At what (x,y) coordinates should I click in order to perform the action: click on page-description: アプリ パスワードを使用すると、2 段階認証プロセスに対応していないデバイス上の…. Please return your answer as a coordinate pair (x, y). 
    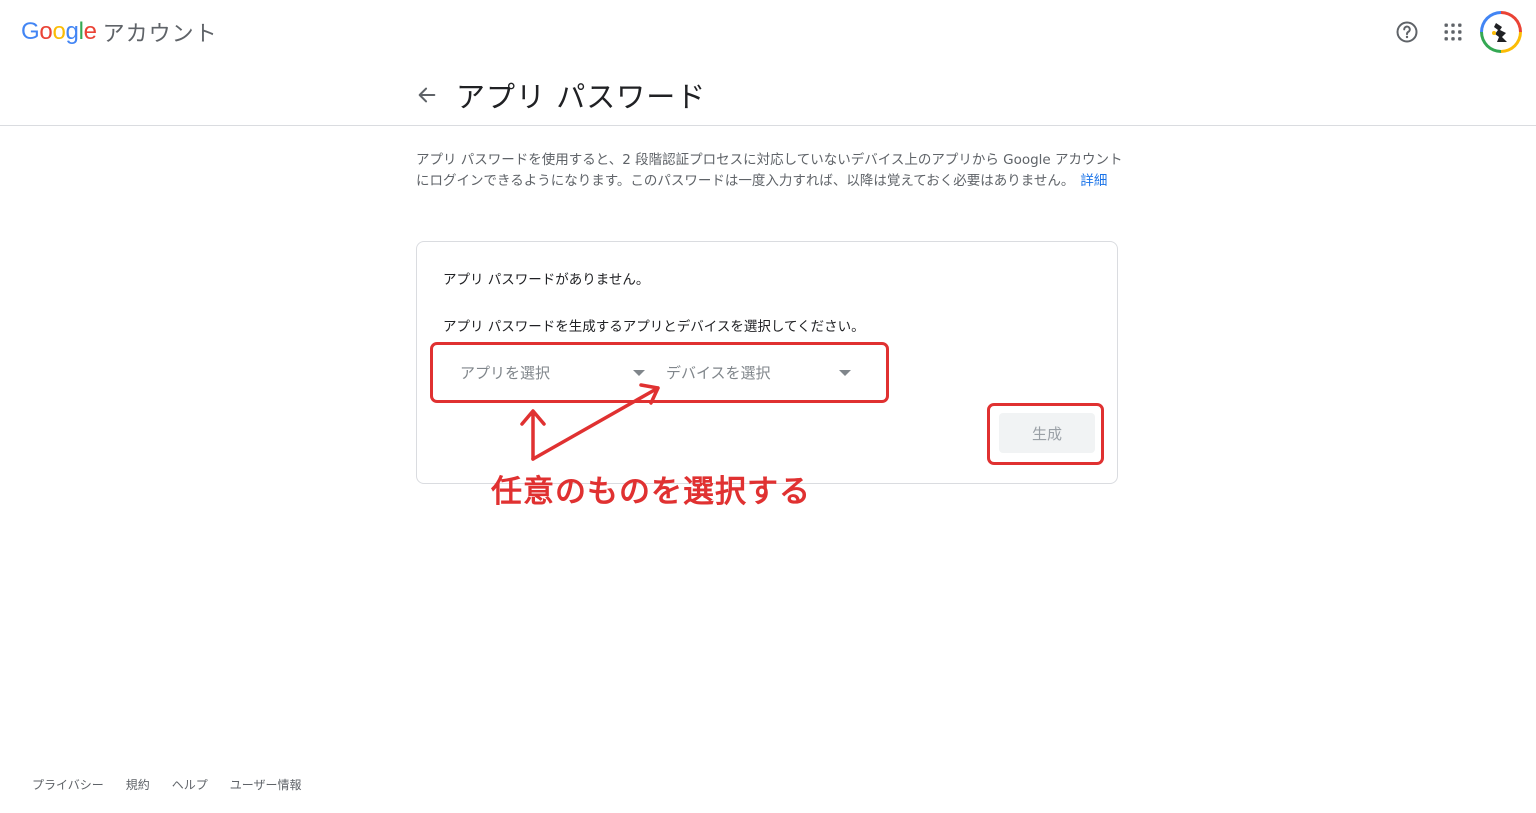
    Looking at the image, I should click on (771, 171).